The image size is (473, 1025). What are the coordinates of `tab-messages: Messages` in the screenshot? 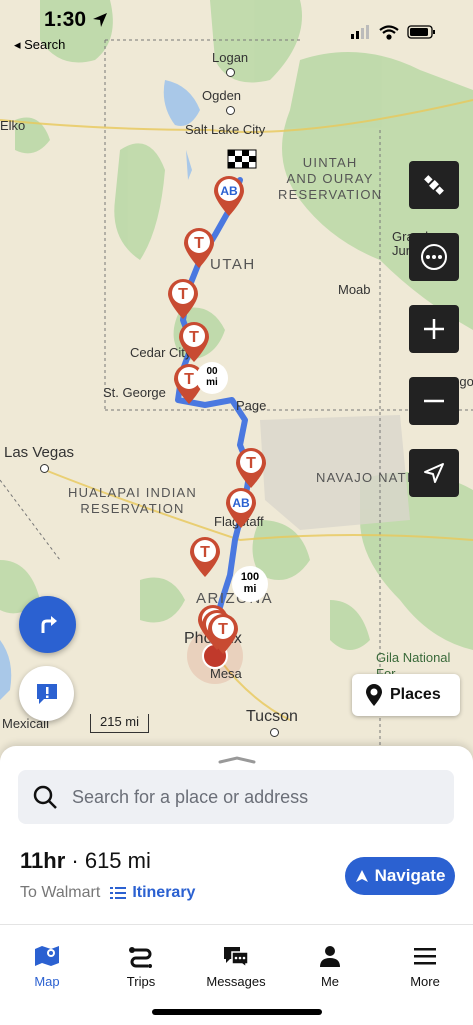 It's located at (236, 957).